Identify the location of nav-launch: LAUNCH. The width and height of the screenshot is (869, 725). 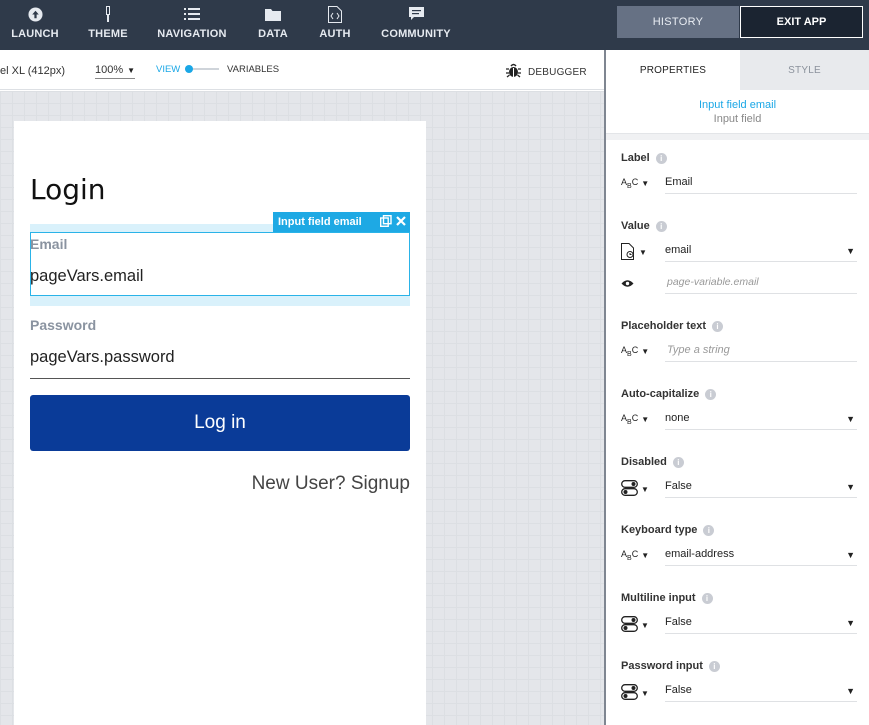
(35, 25).